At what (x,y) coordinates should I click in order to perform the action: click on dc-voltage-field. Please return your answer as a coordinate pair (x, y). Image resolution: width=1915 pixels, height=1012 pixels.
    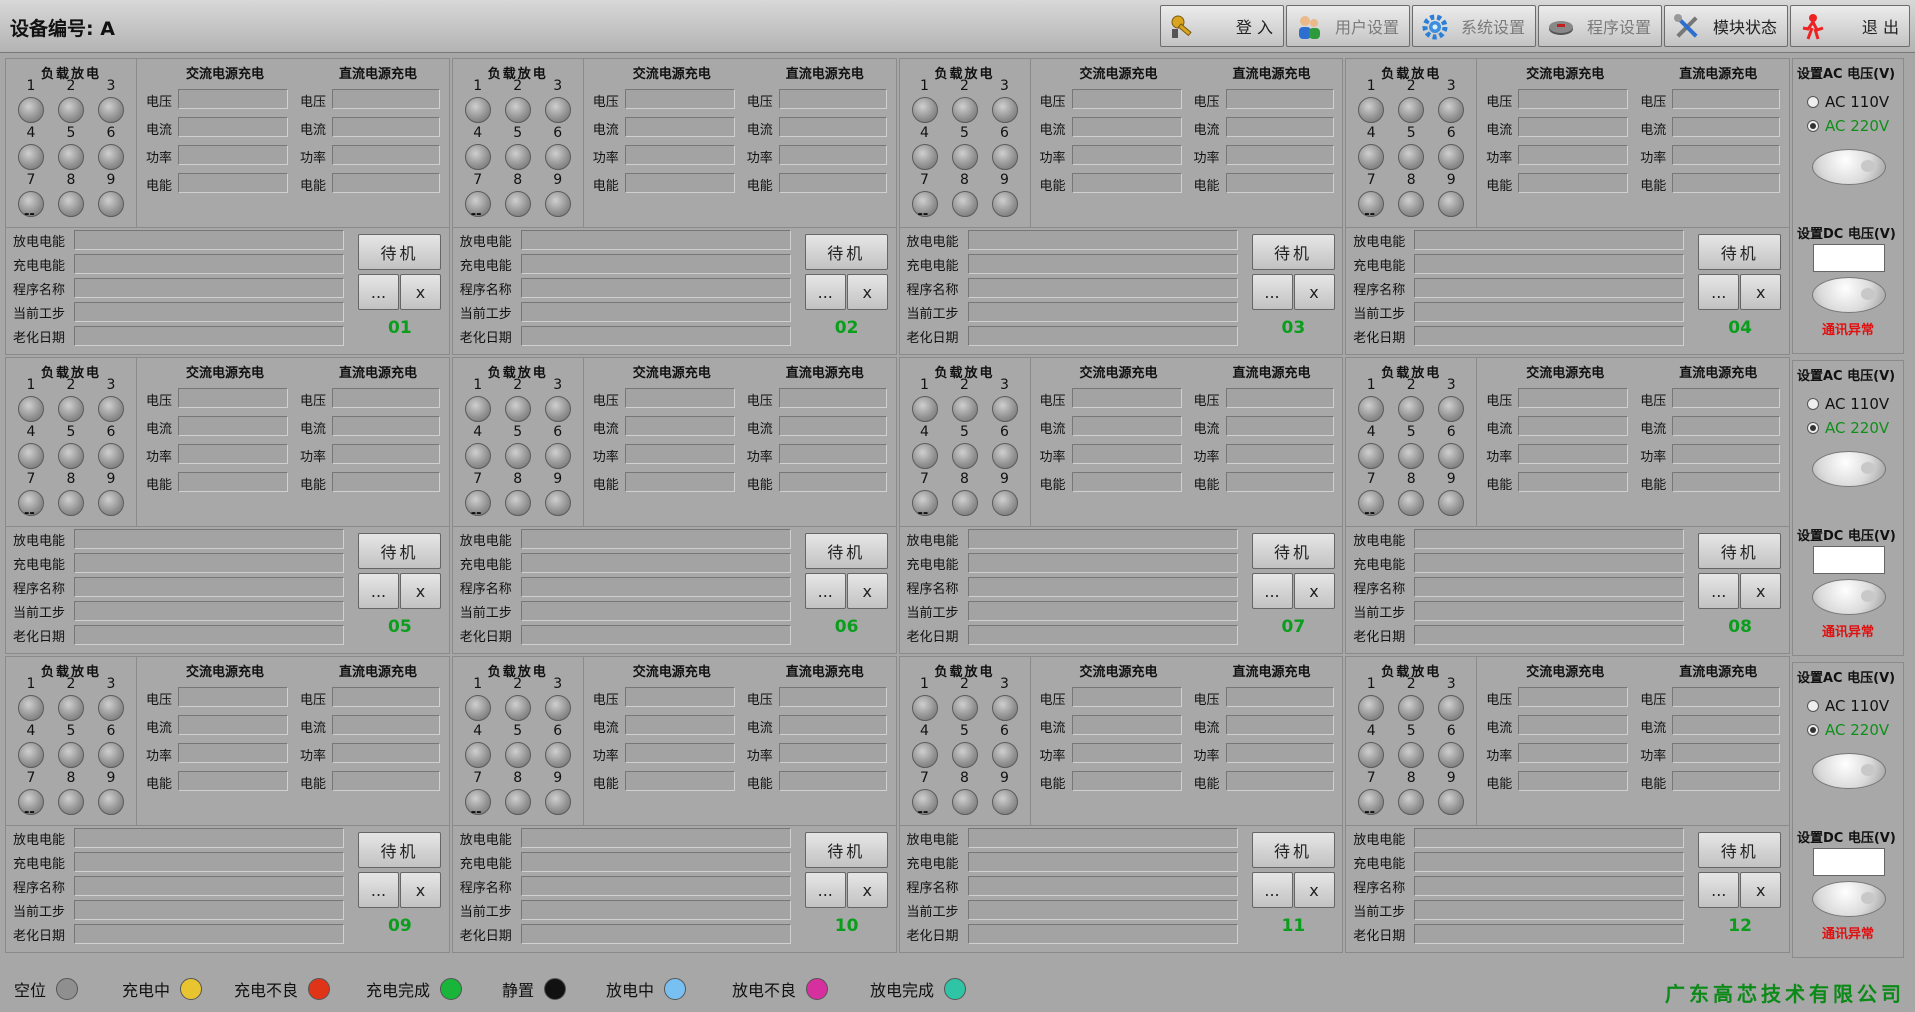
    Looking at the image, I should click on (1279, 398).